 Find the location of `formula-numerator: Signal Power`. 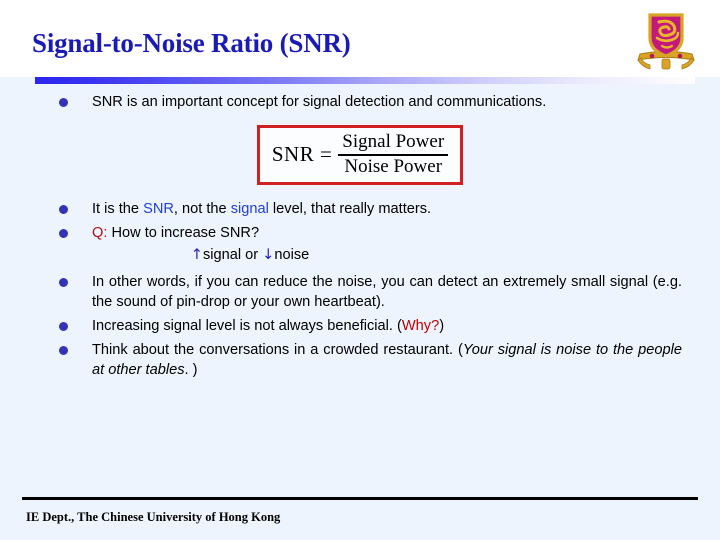

formula-numerator: Signal Power is located at coordinates (393, 141).